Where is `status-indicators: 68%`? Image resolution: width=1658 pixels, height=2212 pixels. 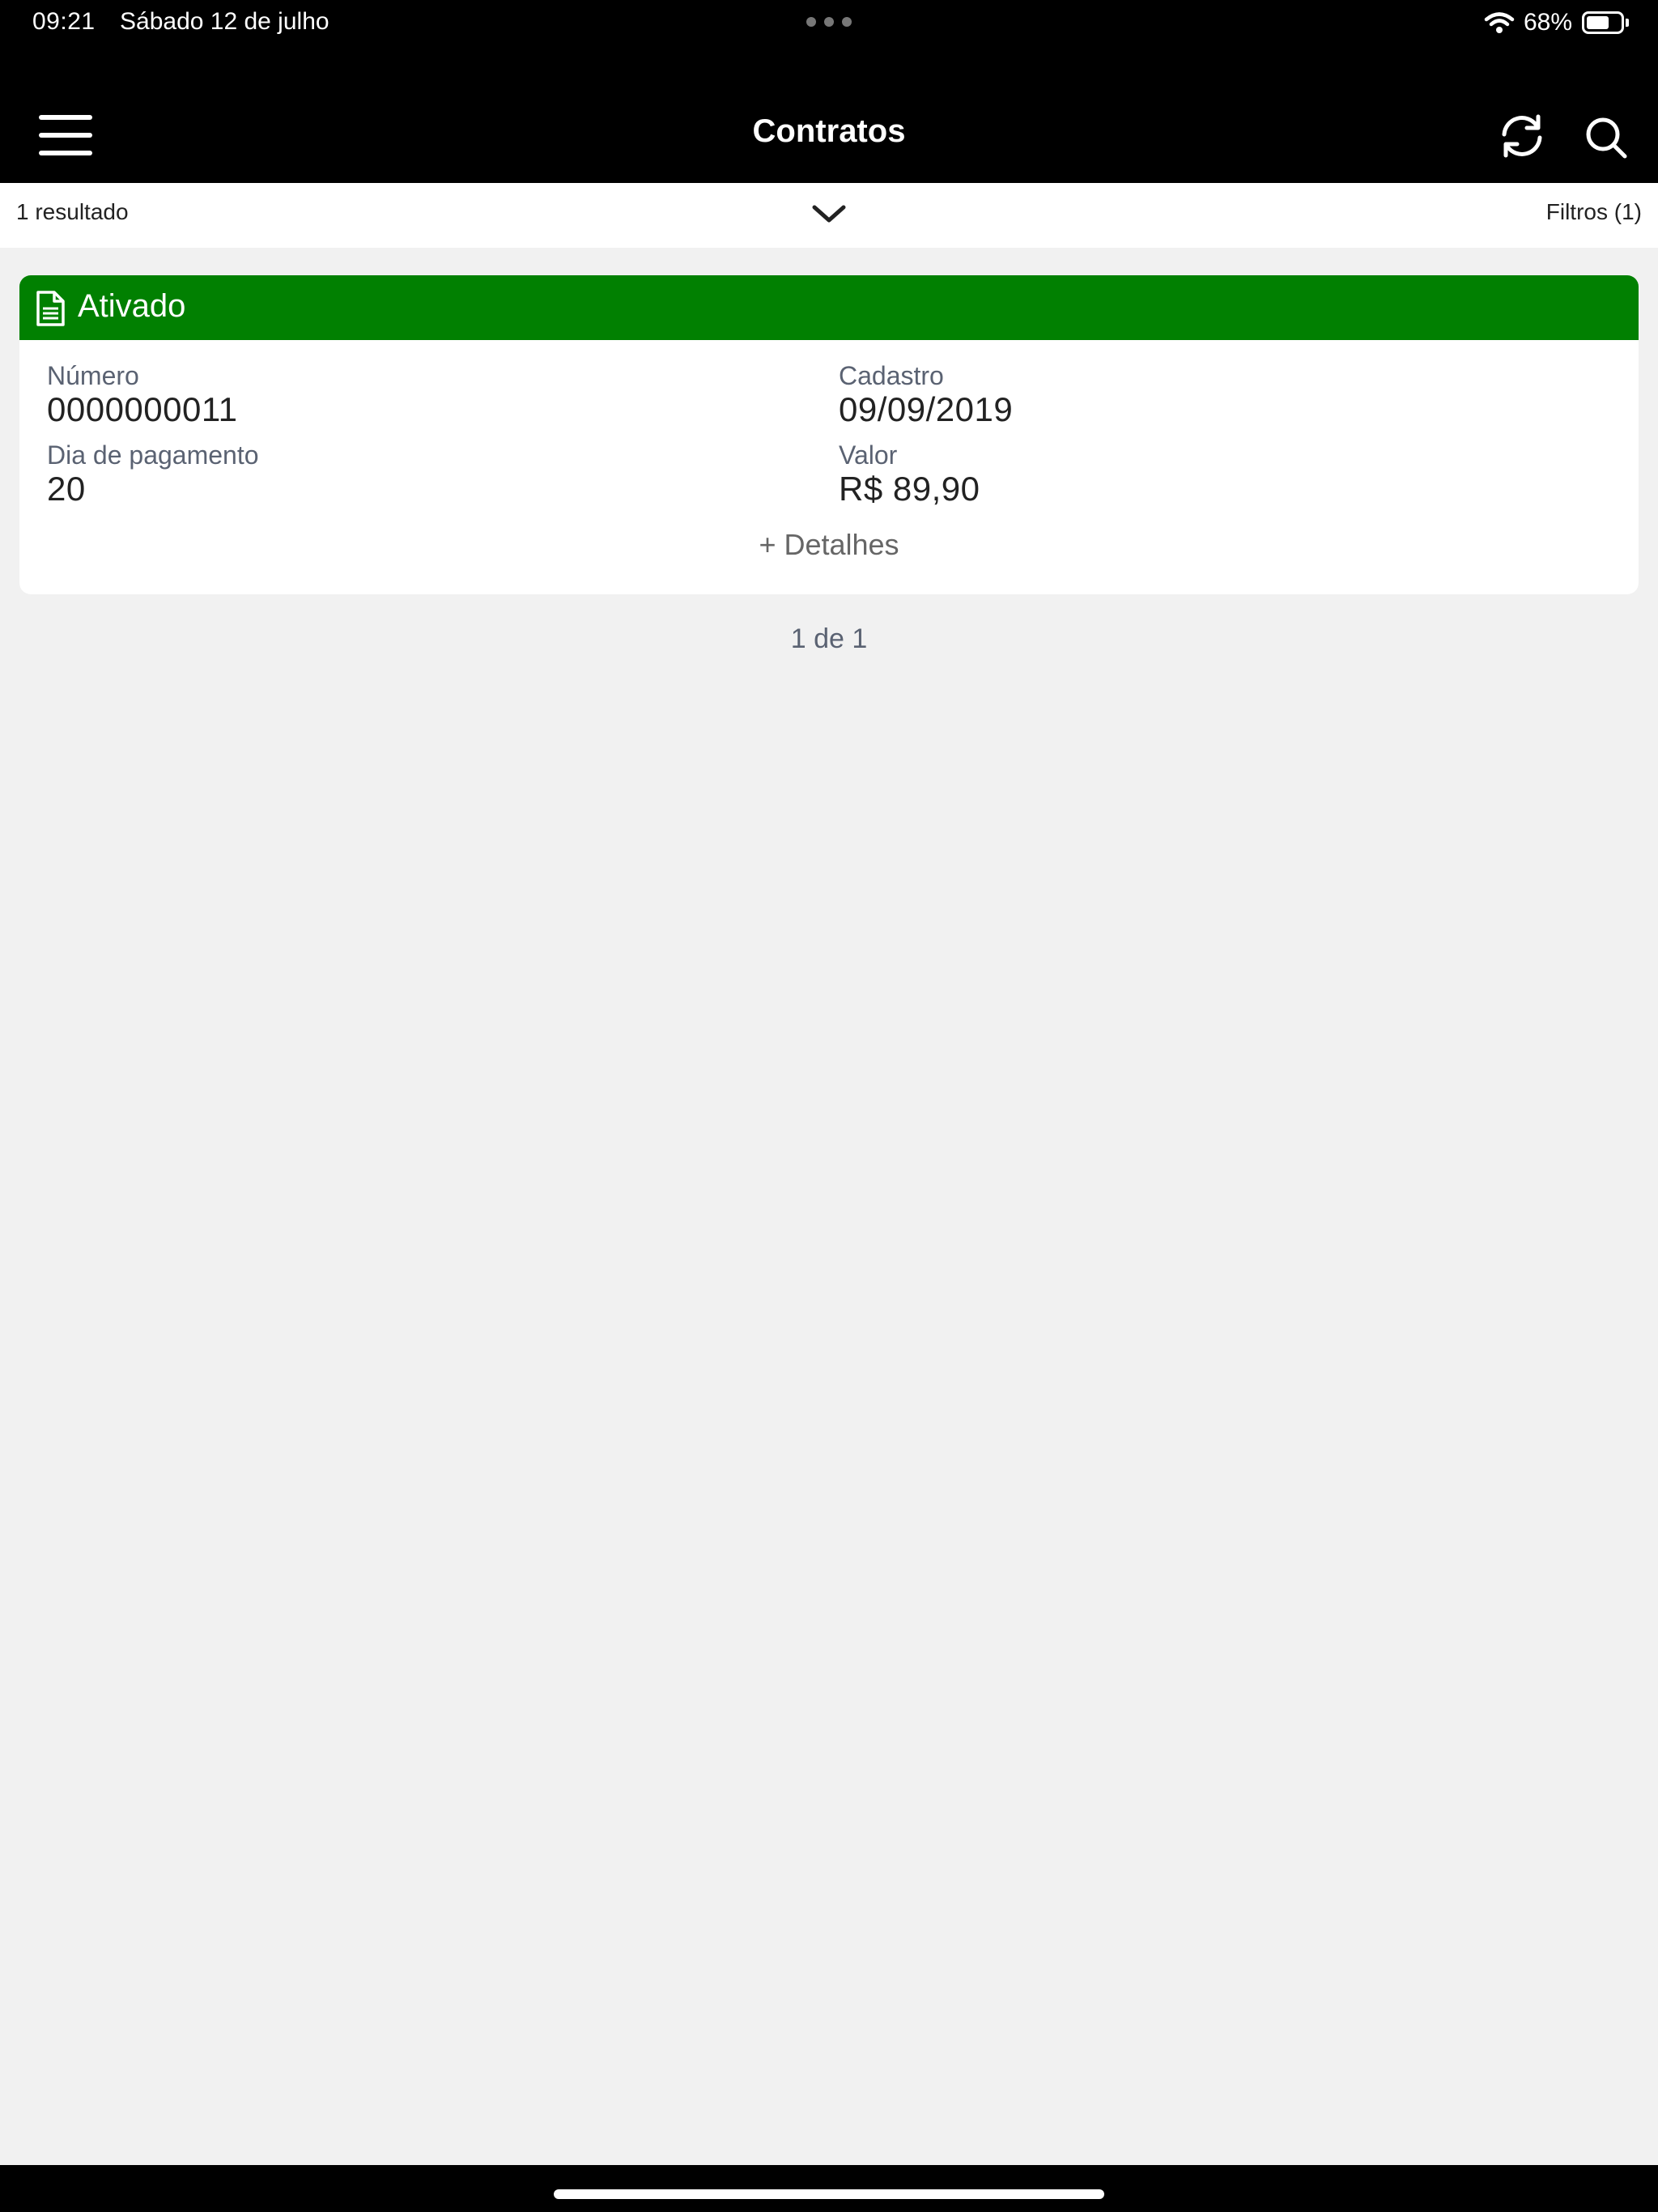
status-indicators: 68% is located at coordinates (1556, 22).